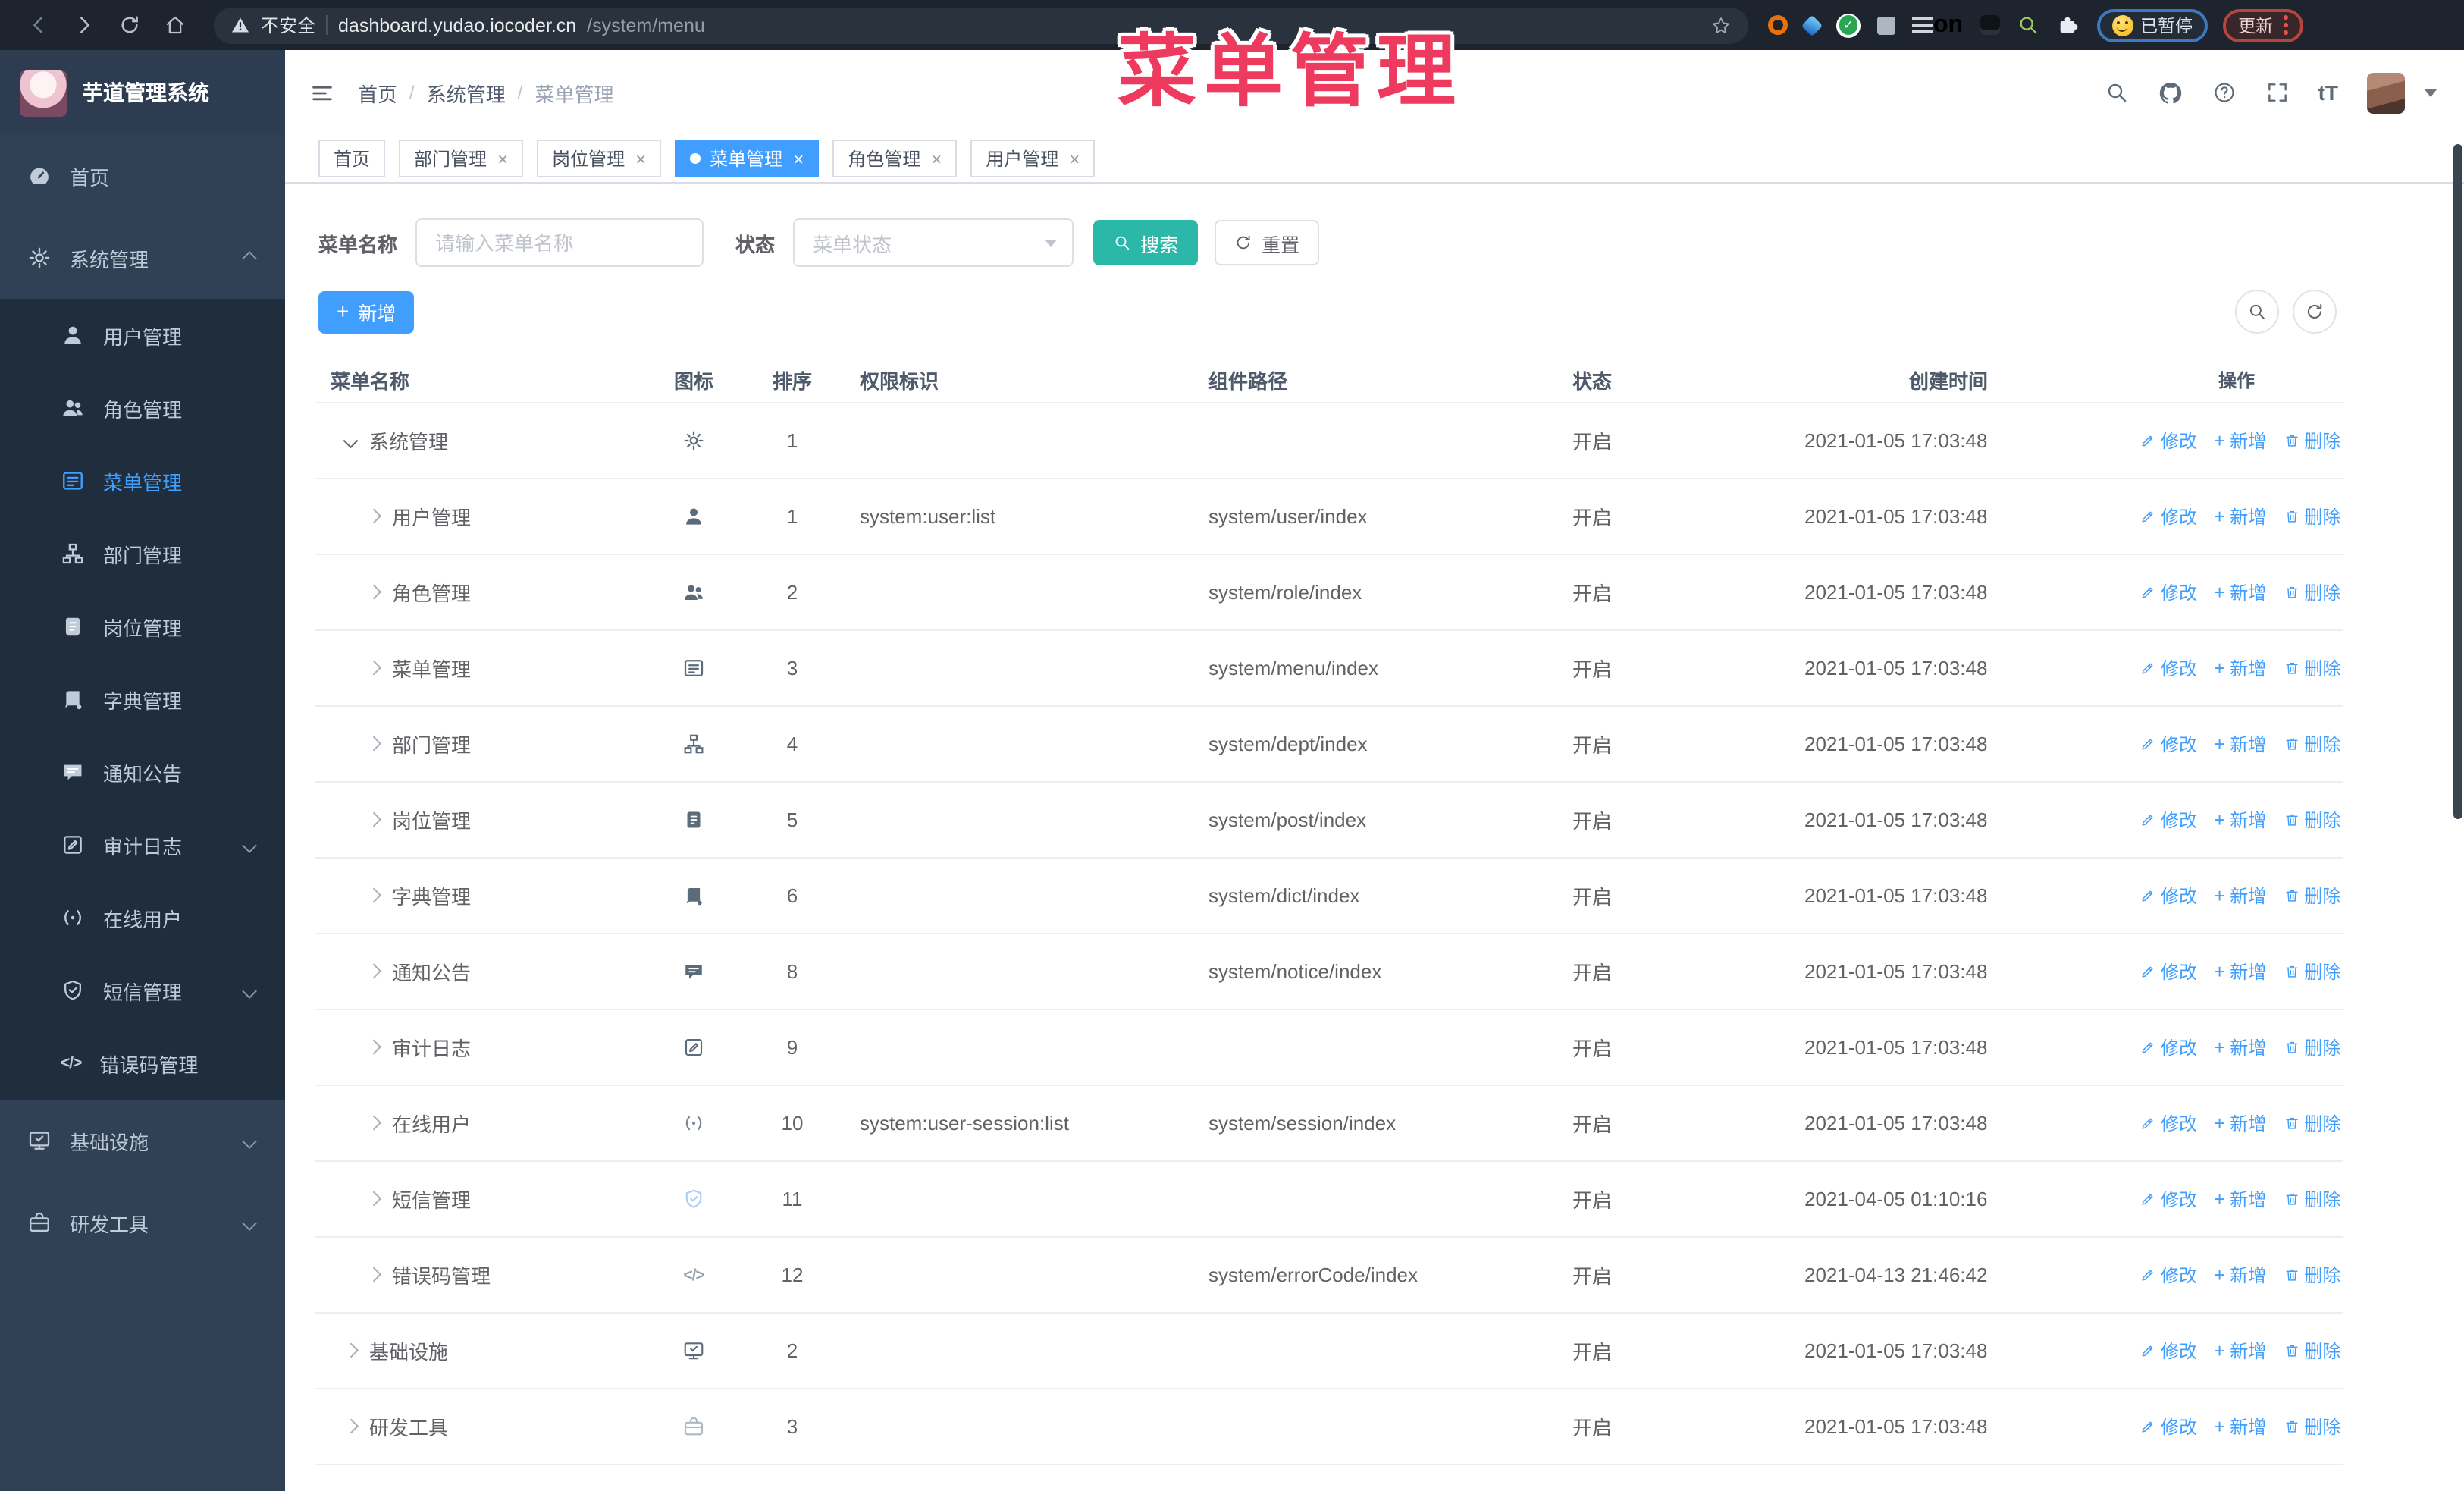  I want to click on sidebar-toggle-icon, so click(322, 92).